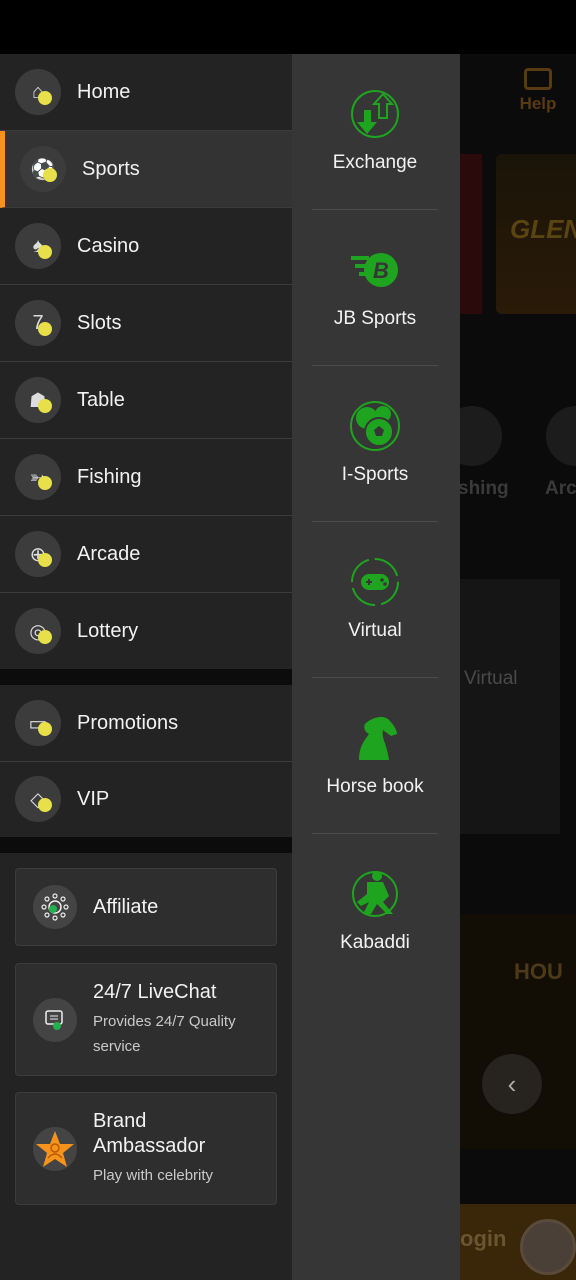  What do you see at coordinates (538, 79) in the screenshot?
I see `chat-help-icon` at bounding box center [538, 79].